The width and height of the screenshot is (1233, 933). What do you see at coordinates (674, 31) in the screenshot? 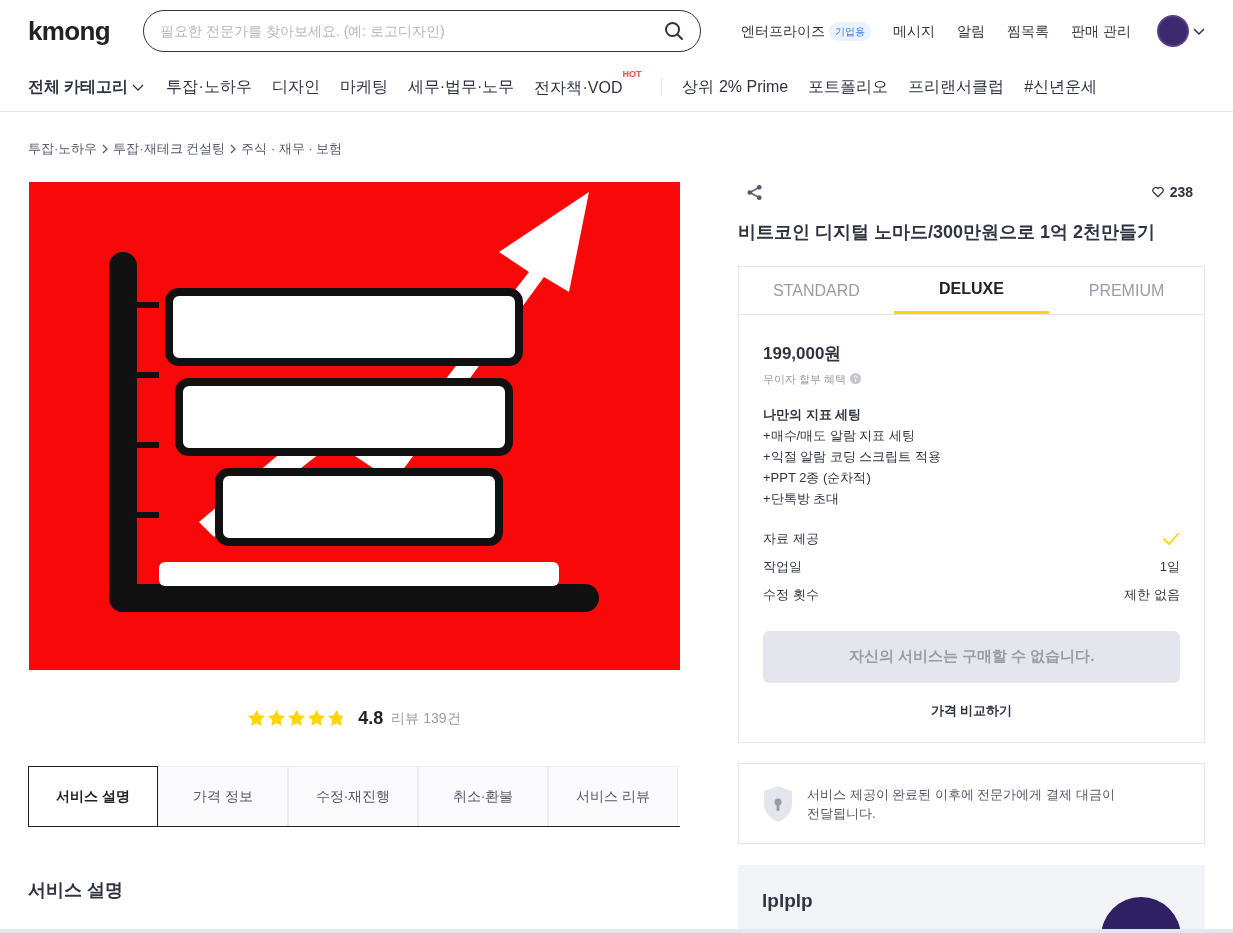
I see `search-icon` at bounding box center [674, 31].